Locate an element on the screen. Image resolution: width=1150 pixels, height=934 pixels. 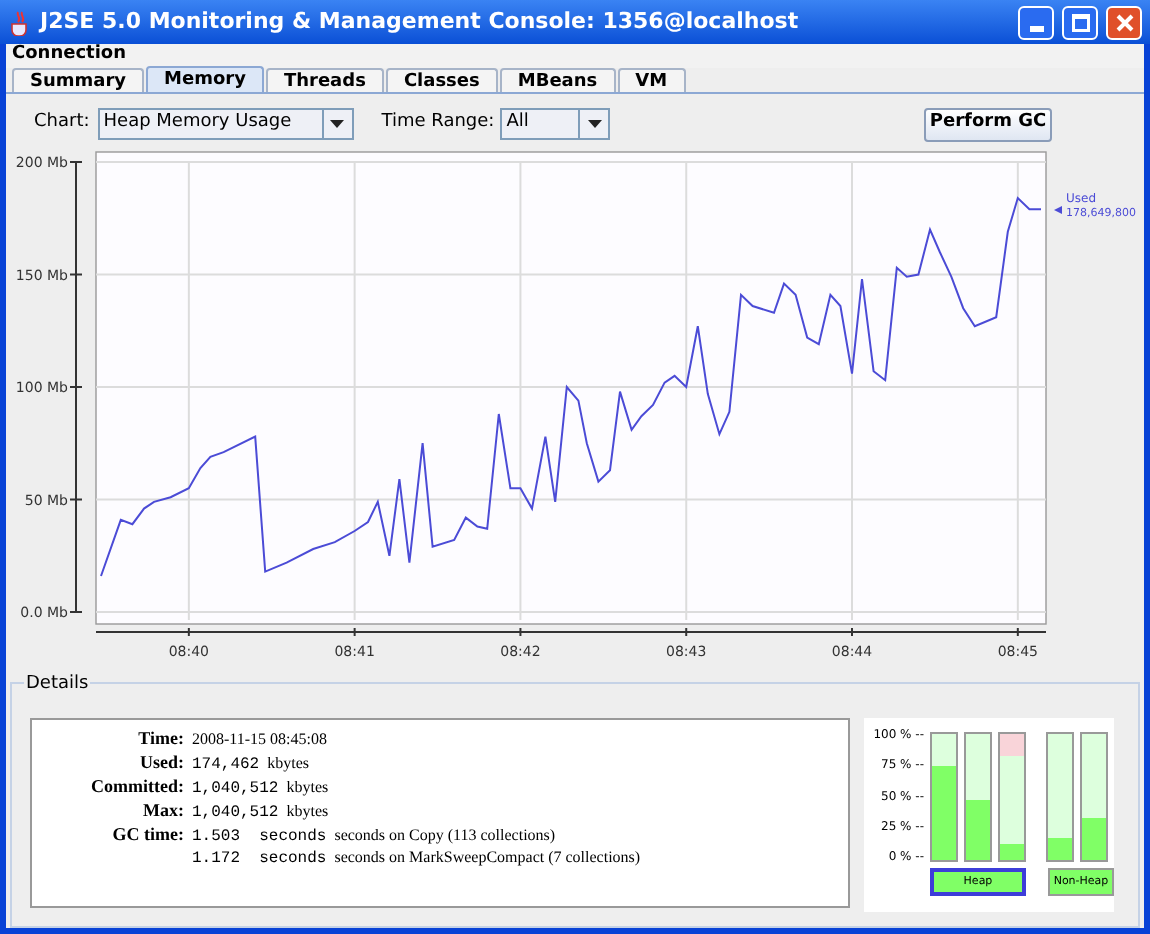
tab: Summary is located at coordinates (78, 80).